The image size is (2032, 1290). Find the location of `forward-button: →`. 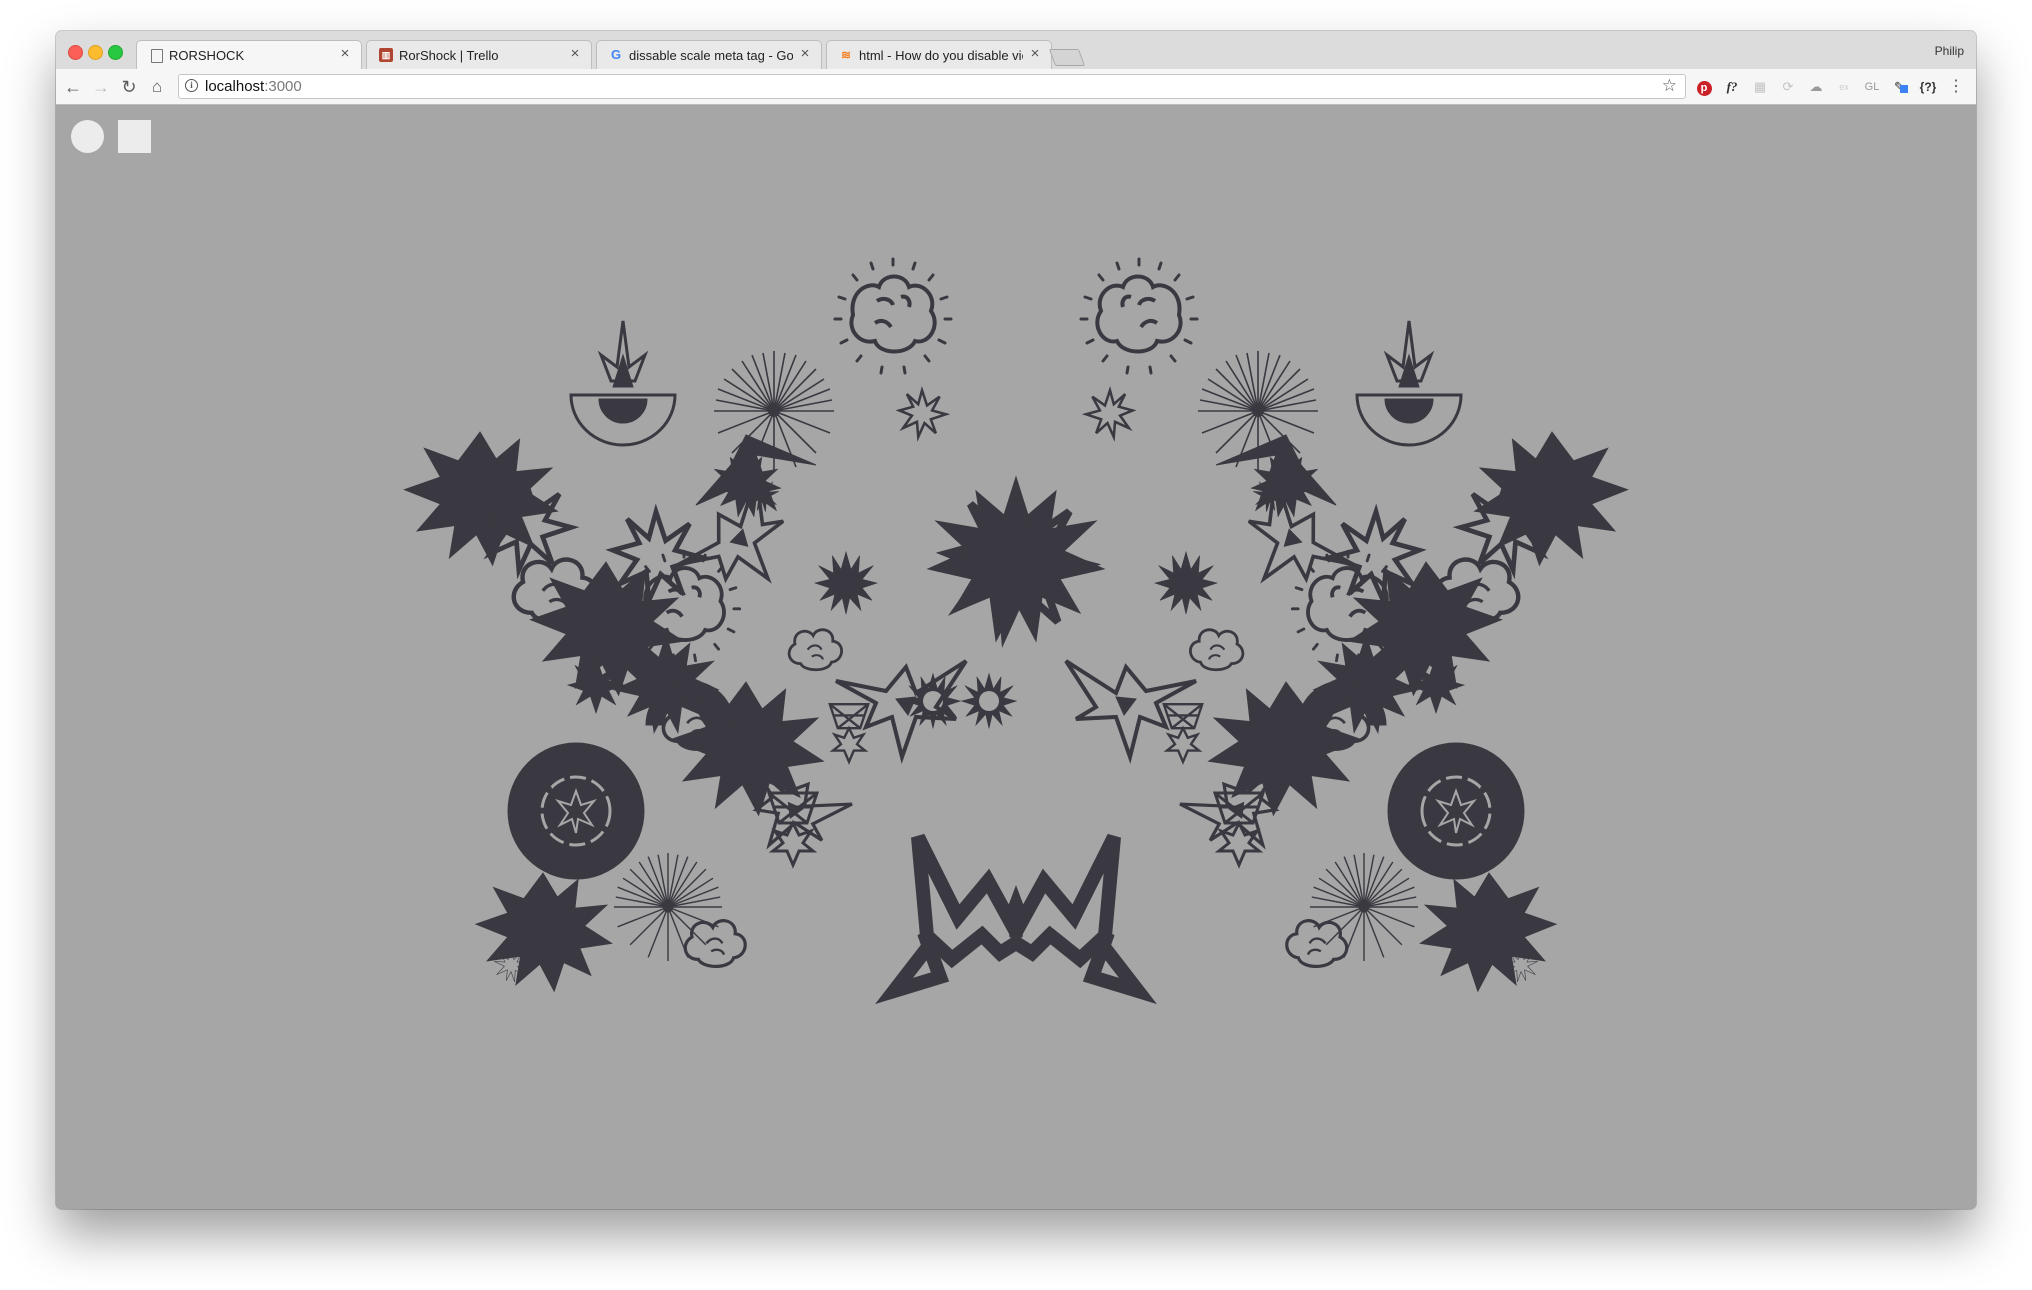

forward-button: → is located at coordinates (101, 87).